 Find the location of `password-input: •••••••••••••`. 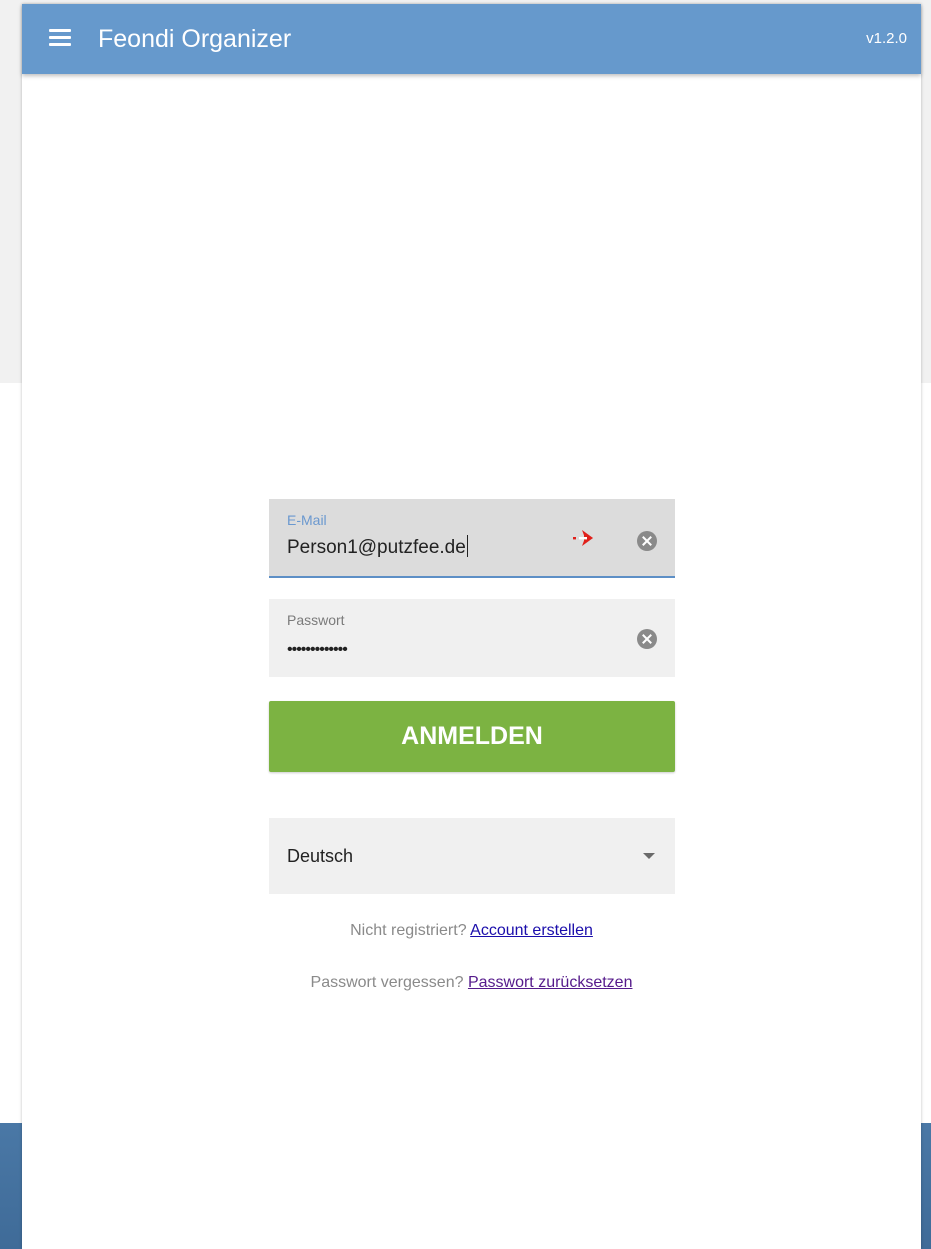

password-input: ••••••••••••• is located at coordinates (317, 650).